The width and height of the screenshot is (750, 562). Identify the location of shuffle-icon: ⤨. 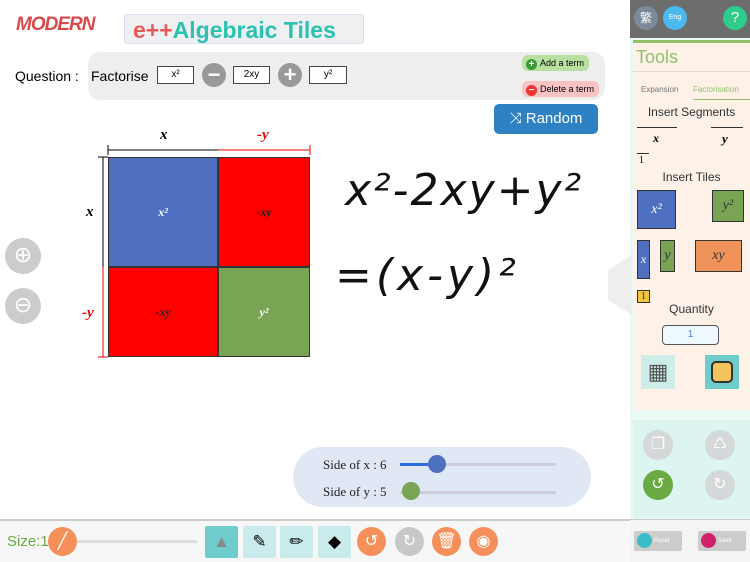
(517, 118).